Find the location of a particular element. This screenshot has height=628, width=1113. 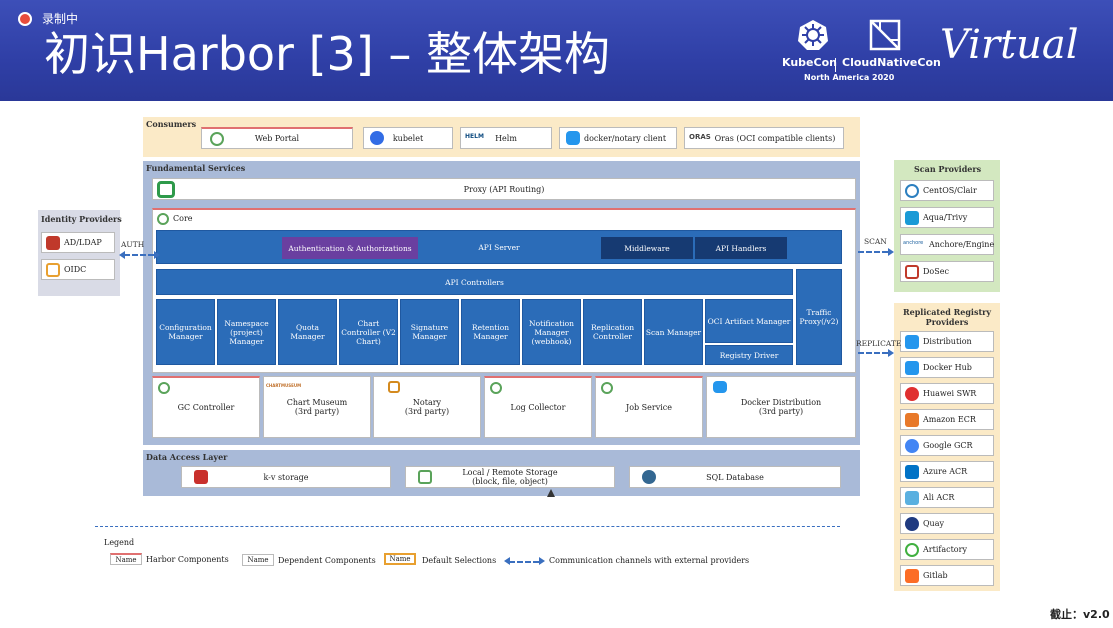

event-subtitle: North America 2020 is located at coordinates (849, 77).